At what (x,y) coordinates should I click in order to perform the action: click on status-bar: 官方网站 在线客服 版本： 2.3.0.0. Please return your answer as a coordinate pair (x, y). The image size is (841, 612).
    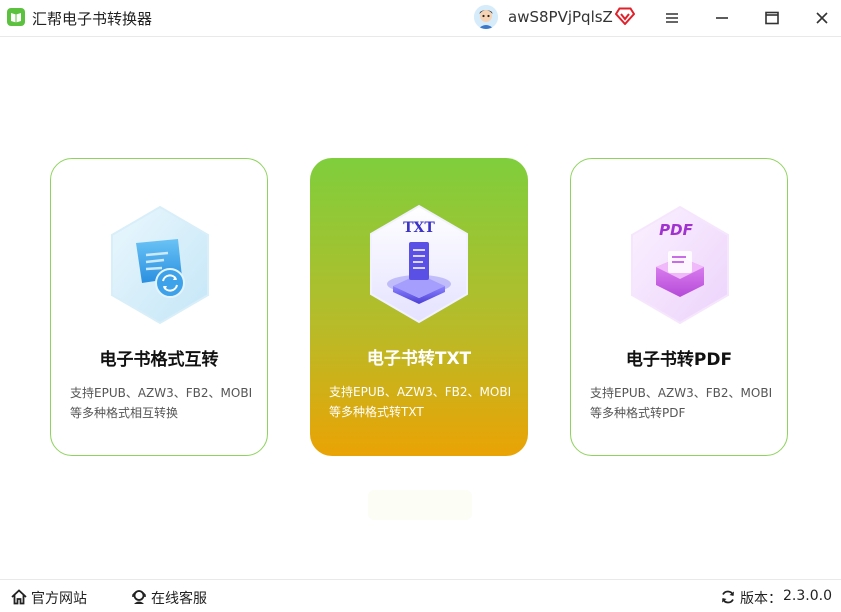
    Looking at the image, I should click on (420, 595).